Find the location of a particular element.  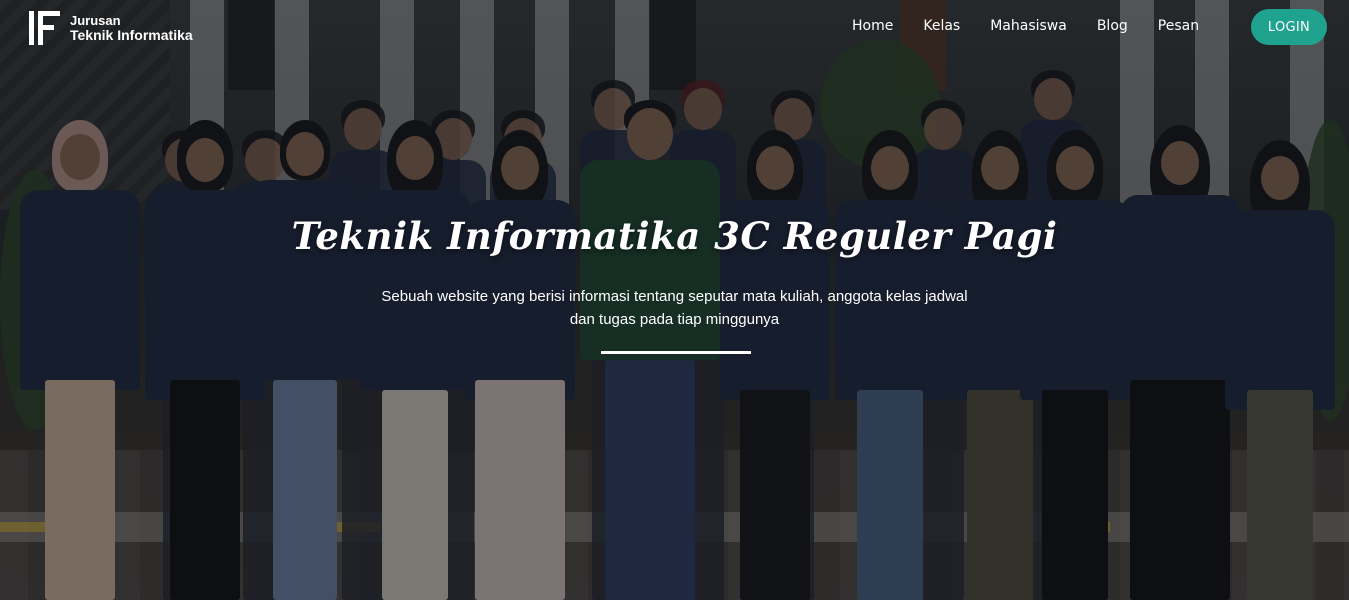

if-logo-icon is located at coordinates (47, 28).